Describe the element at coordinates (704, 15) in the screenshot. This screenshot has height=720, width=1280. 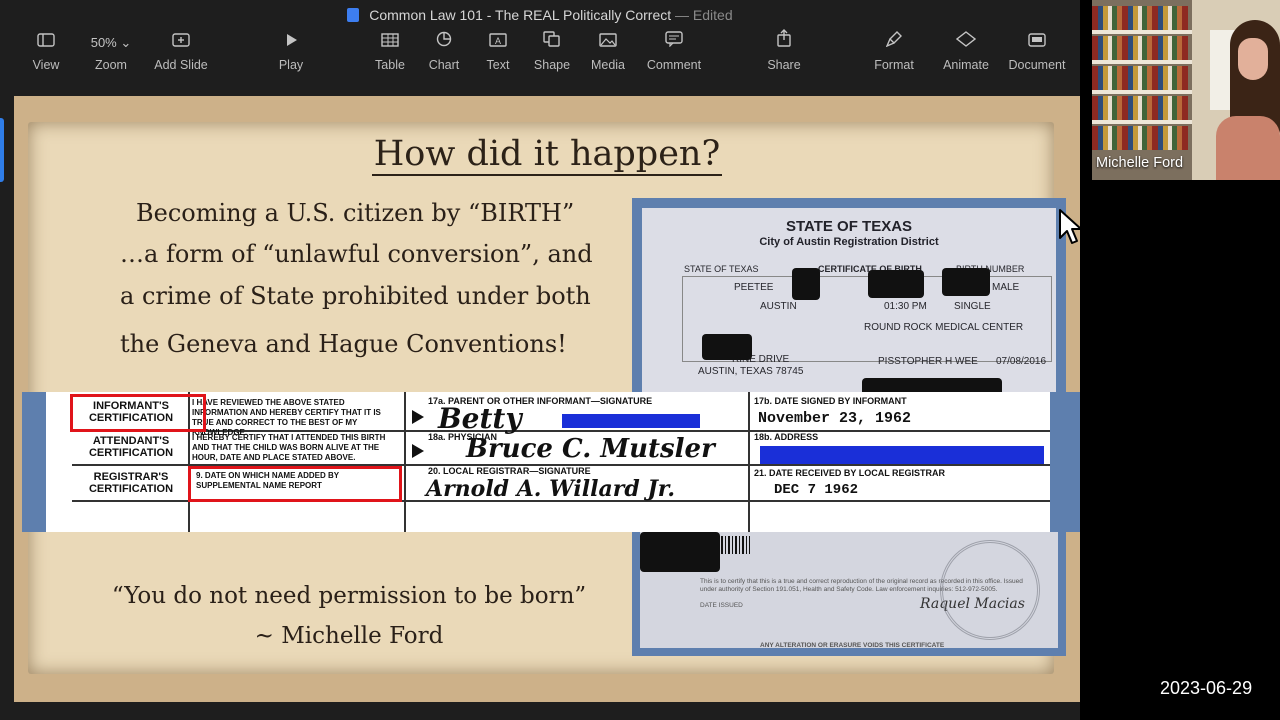
I see `edited-indicator: — Edited` at that location.